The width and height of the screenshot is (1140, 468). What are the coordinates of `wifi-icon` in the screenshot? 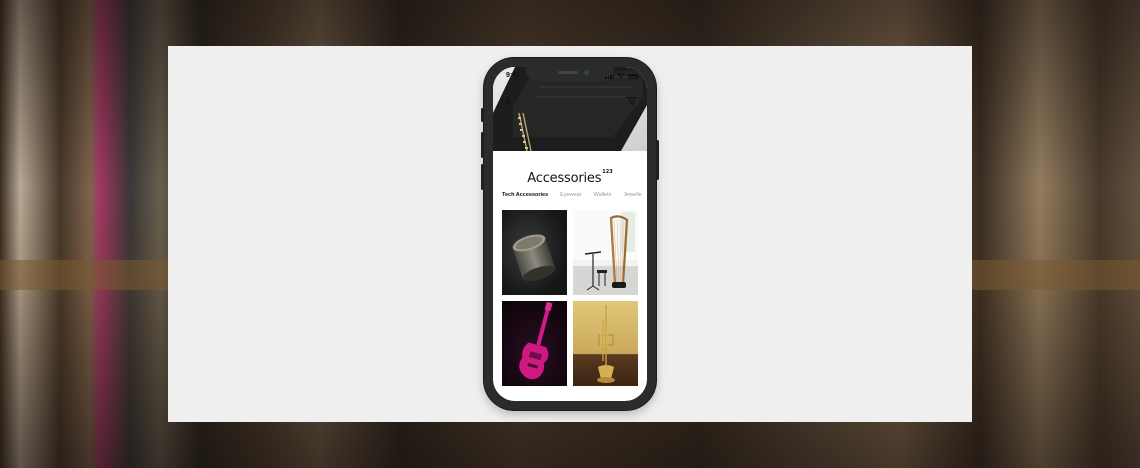 It's located at (621, 76).